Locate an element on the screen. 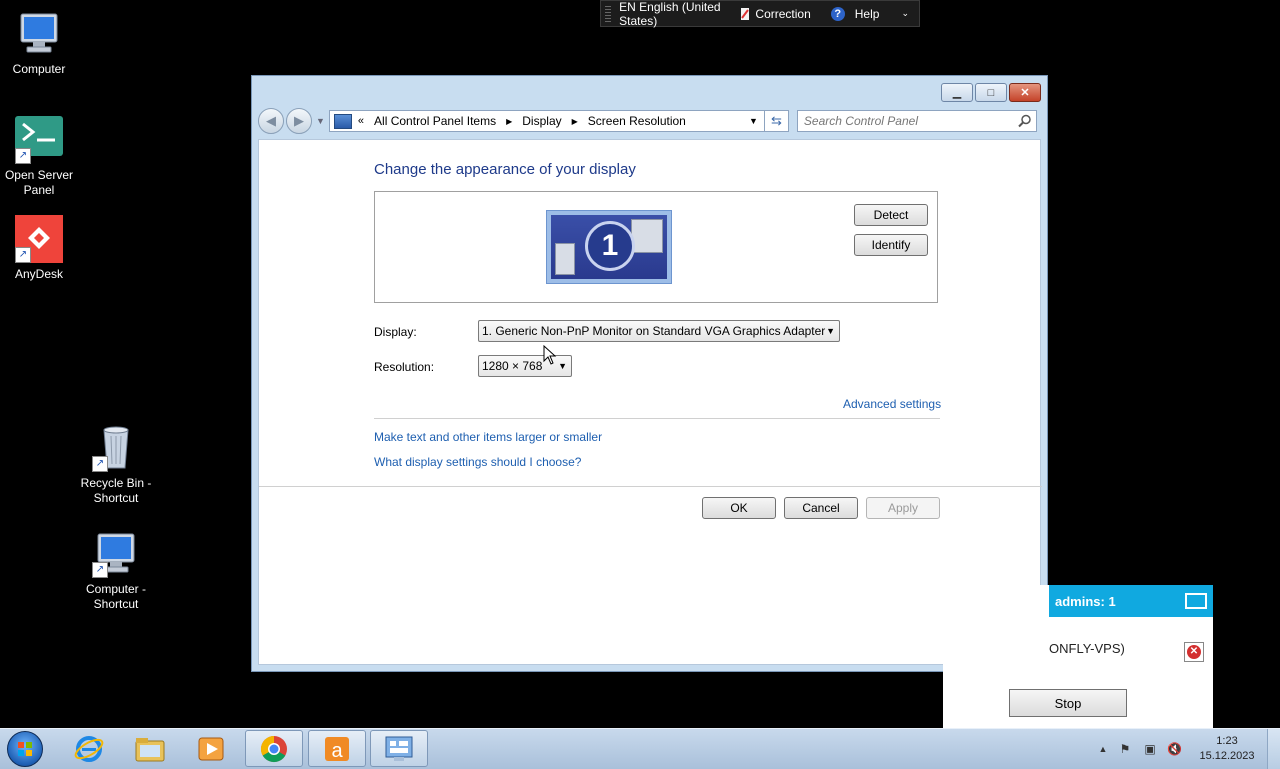 Image resolution: width=1280 pixels, height=769 pixels. anydesk-session-panel: admins: 1 ONFLY-VPS) ✕ Stop is located at coordinates (1078, 656).